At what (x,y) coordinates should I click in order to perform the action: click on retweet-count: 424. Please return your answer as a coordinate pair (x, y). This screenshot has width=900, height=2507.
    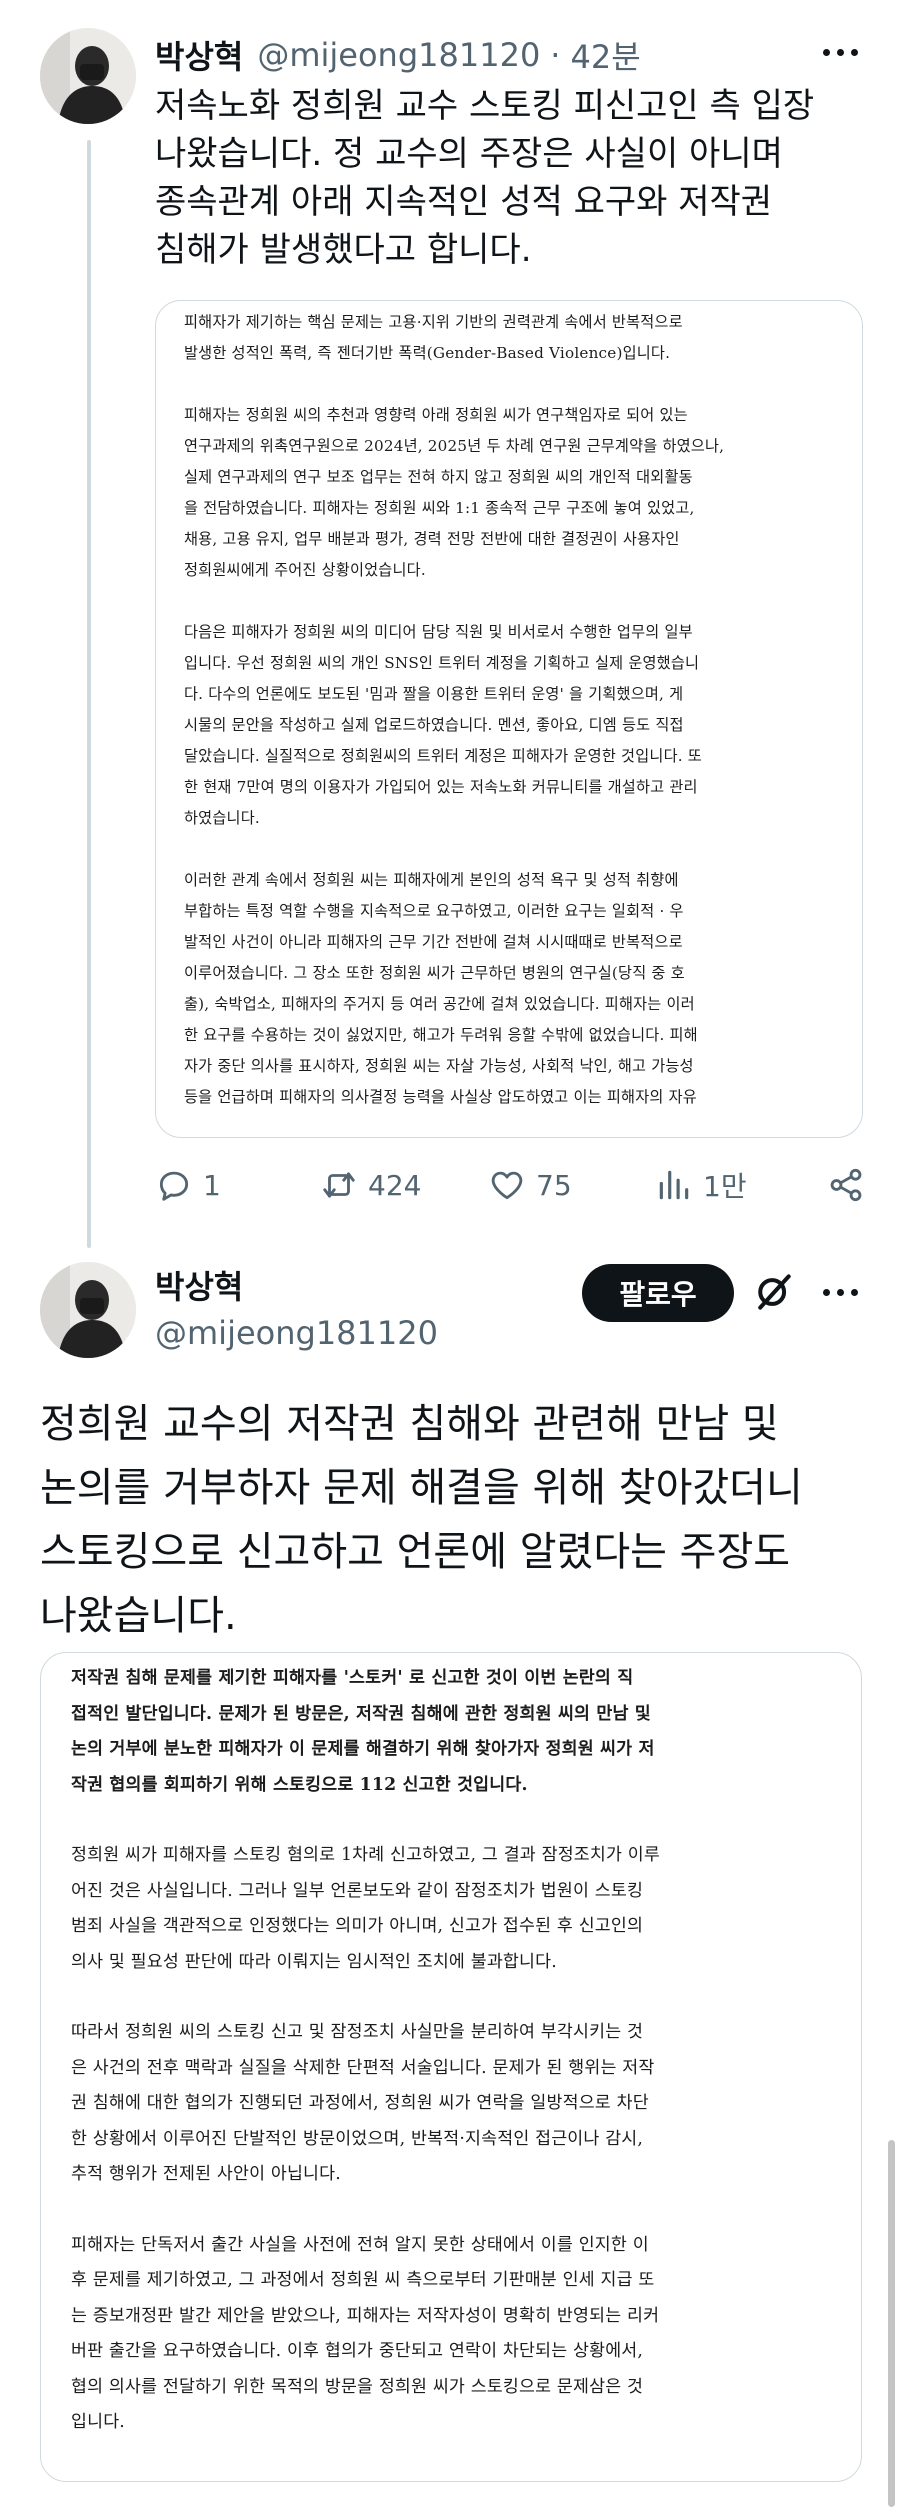
    Looking at the image, I should click on (395, 1185).